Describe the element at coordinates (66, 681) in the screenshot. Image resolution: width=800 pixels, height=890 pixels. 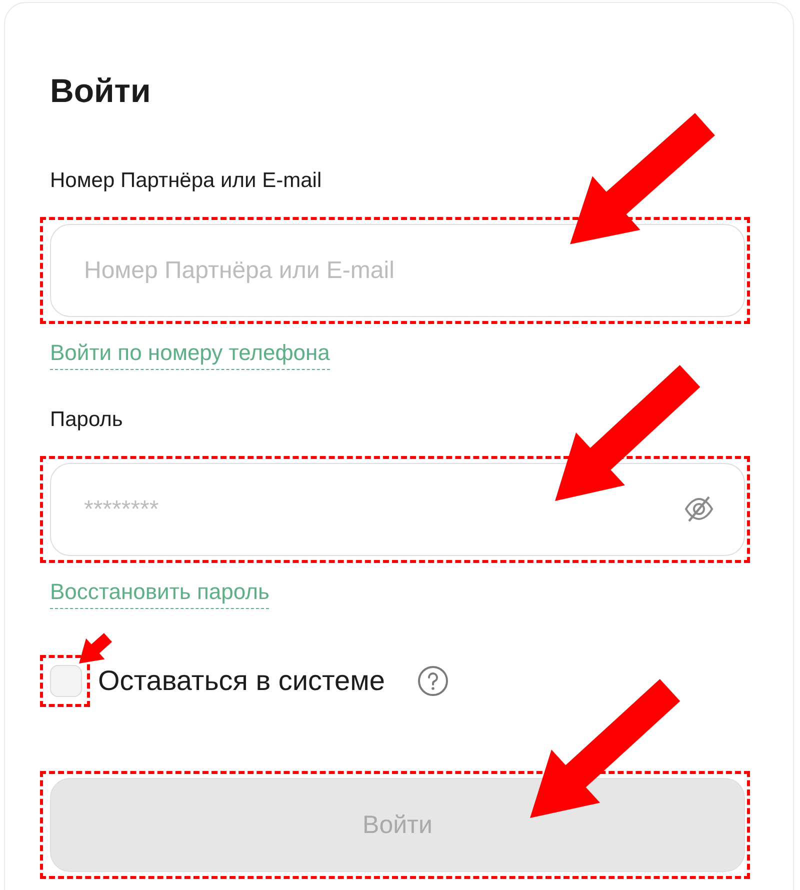
I see `checkbox` at that location.